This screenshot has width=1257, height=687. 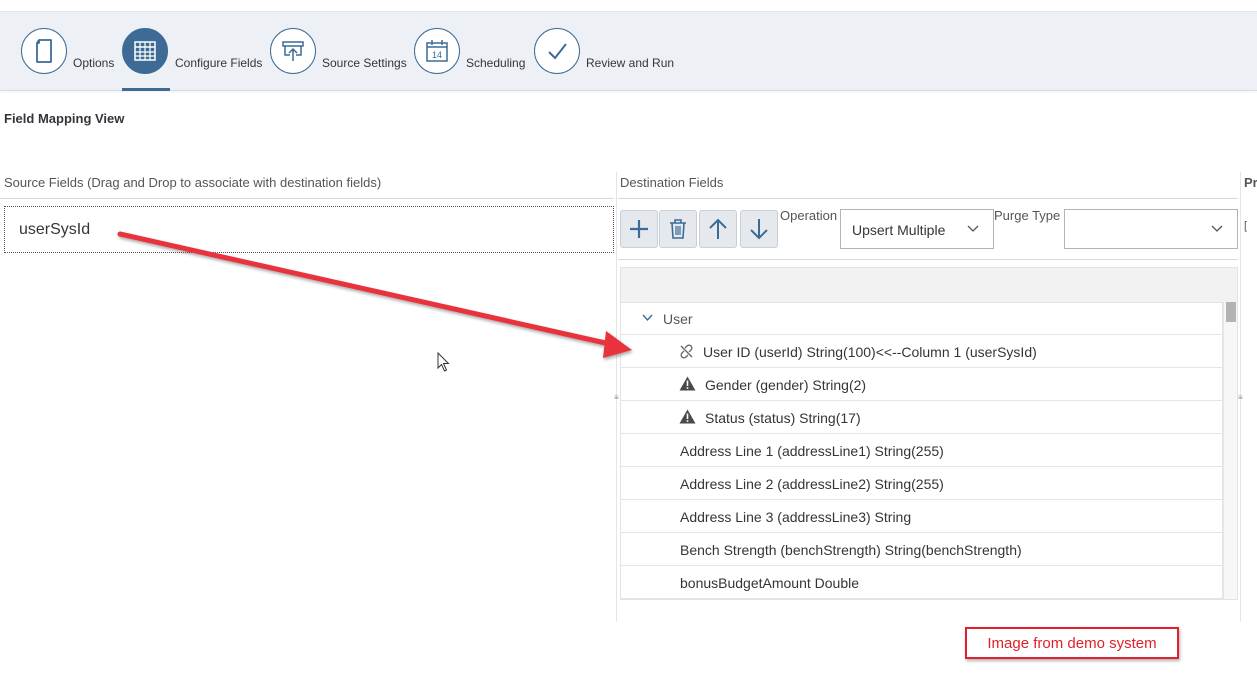 I want to click on tree-row-label: Address Line 3 (addressLine3) String, so click(x=796, y=517).